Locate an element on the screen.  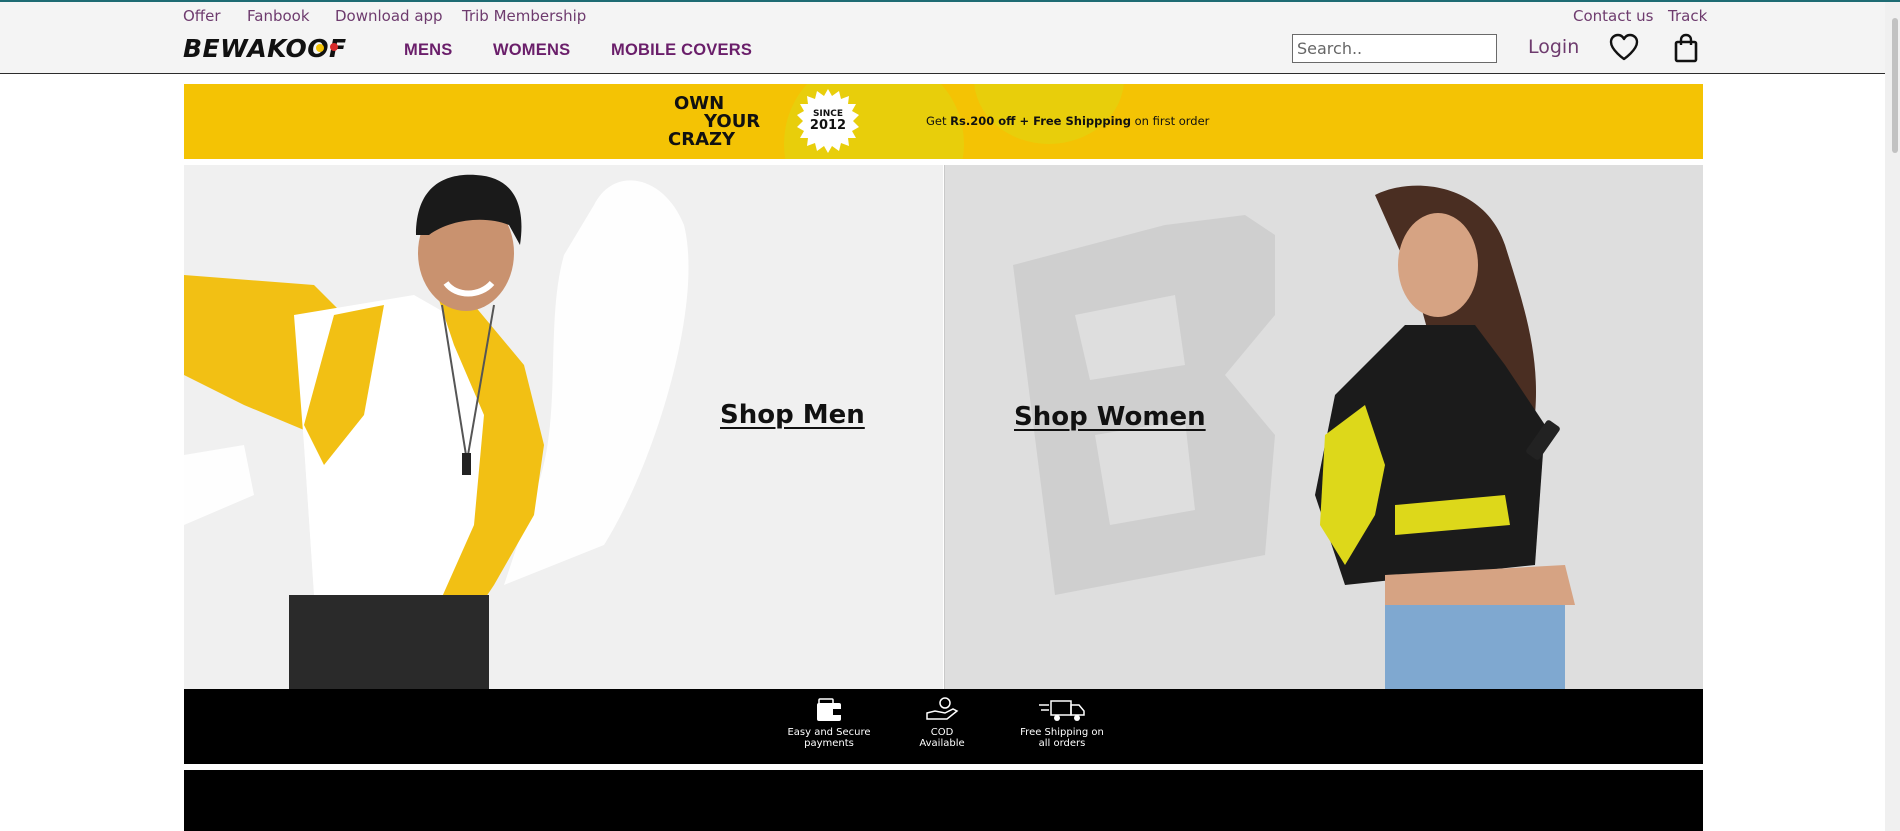
shop-men-link: Shop Men is located at coordinates (792, 415).